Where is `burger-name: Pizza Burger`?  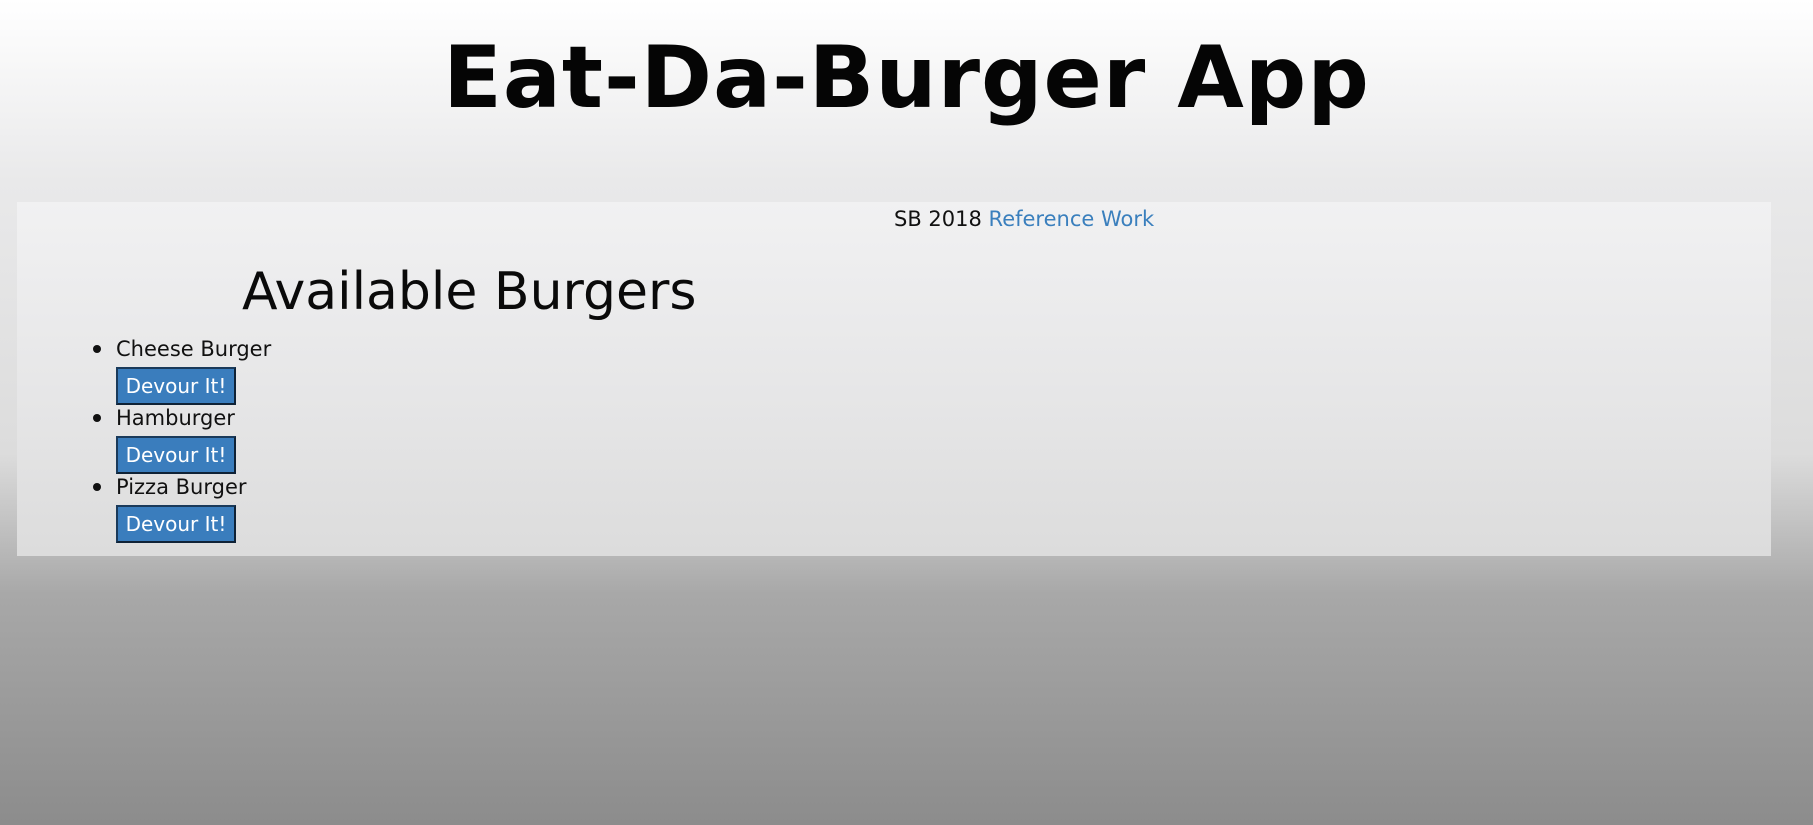 burger-name: Pizza Burger is located at coordinates (181, 487).